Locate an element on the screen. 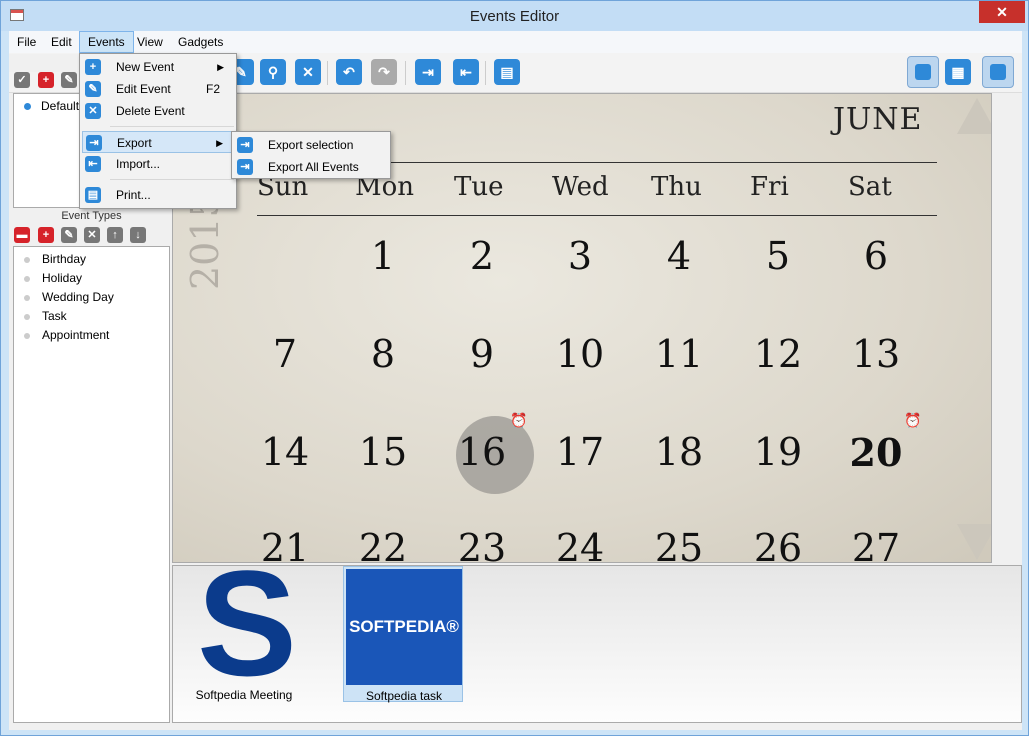  day-cell: 22 is located at coordinates (383, 544).